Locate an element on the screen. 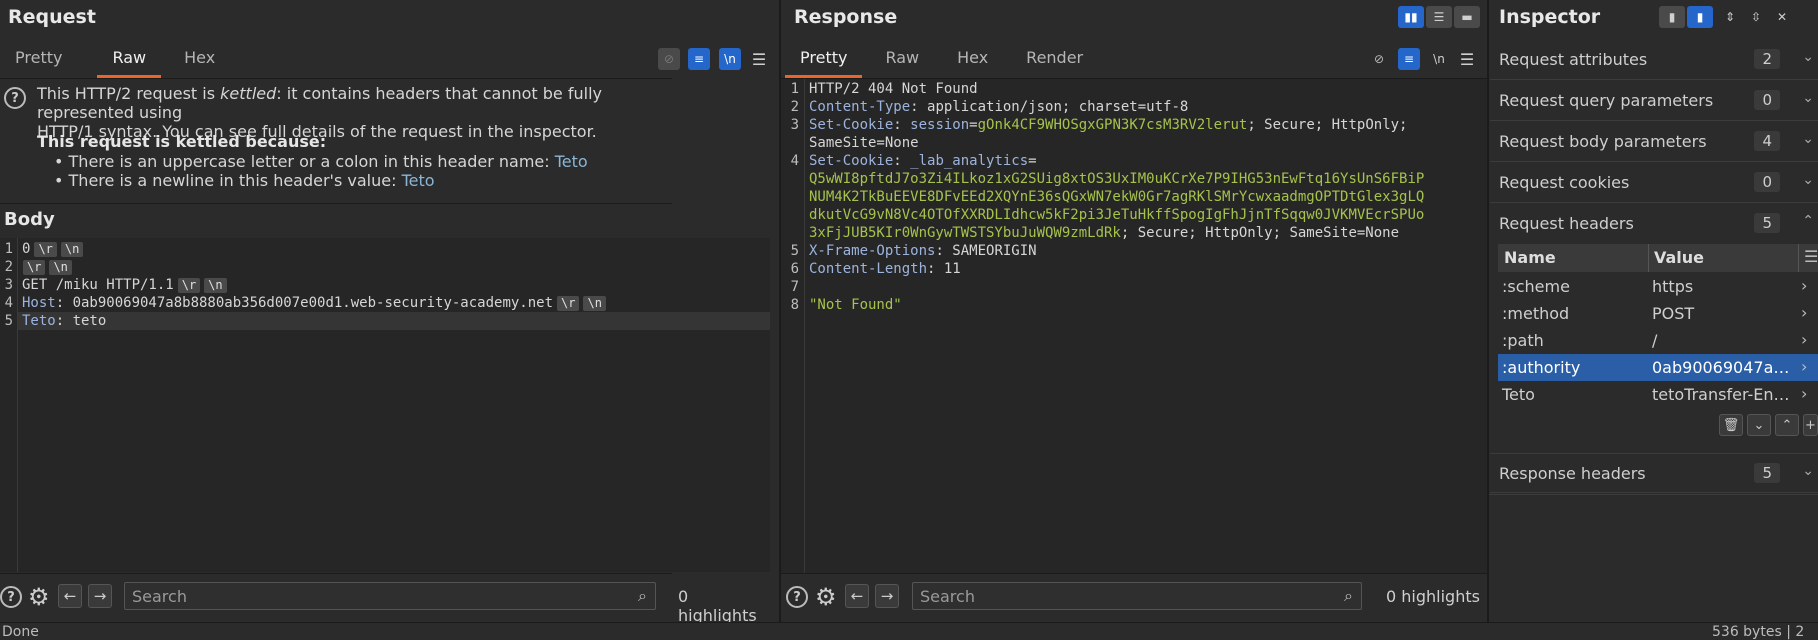 This screenshot has height=640, width=1818. line-number: 1 is located at coordinates (8, 249).